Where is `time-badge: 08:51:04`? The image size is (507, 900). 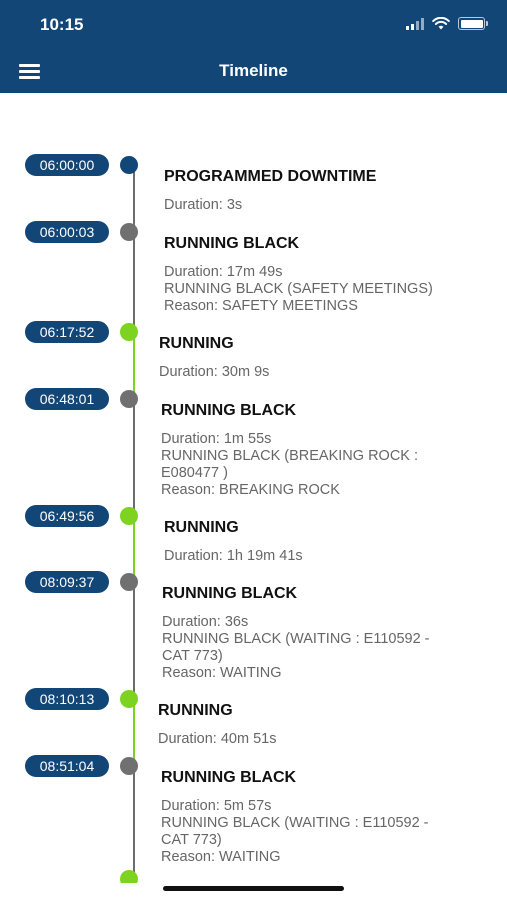 time-badge: 08:51:04 is located at coordinates (67, 766).